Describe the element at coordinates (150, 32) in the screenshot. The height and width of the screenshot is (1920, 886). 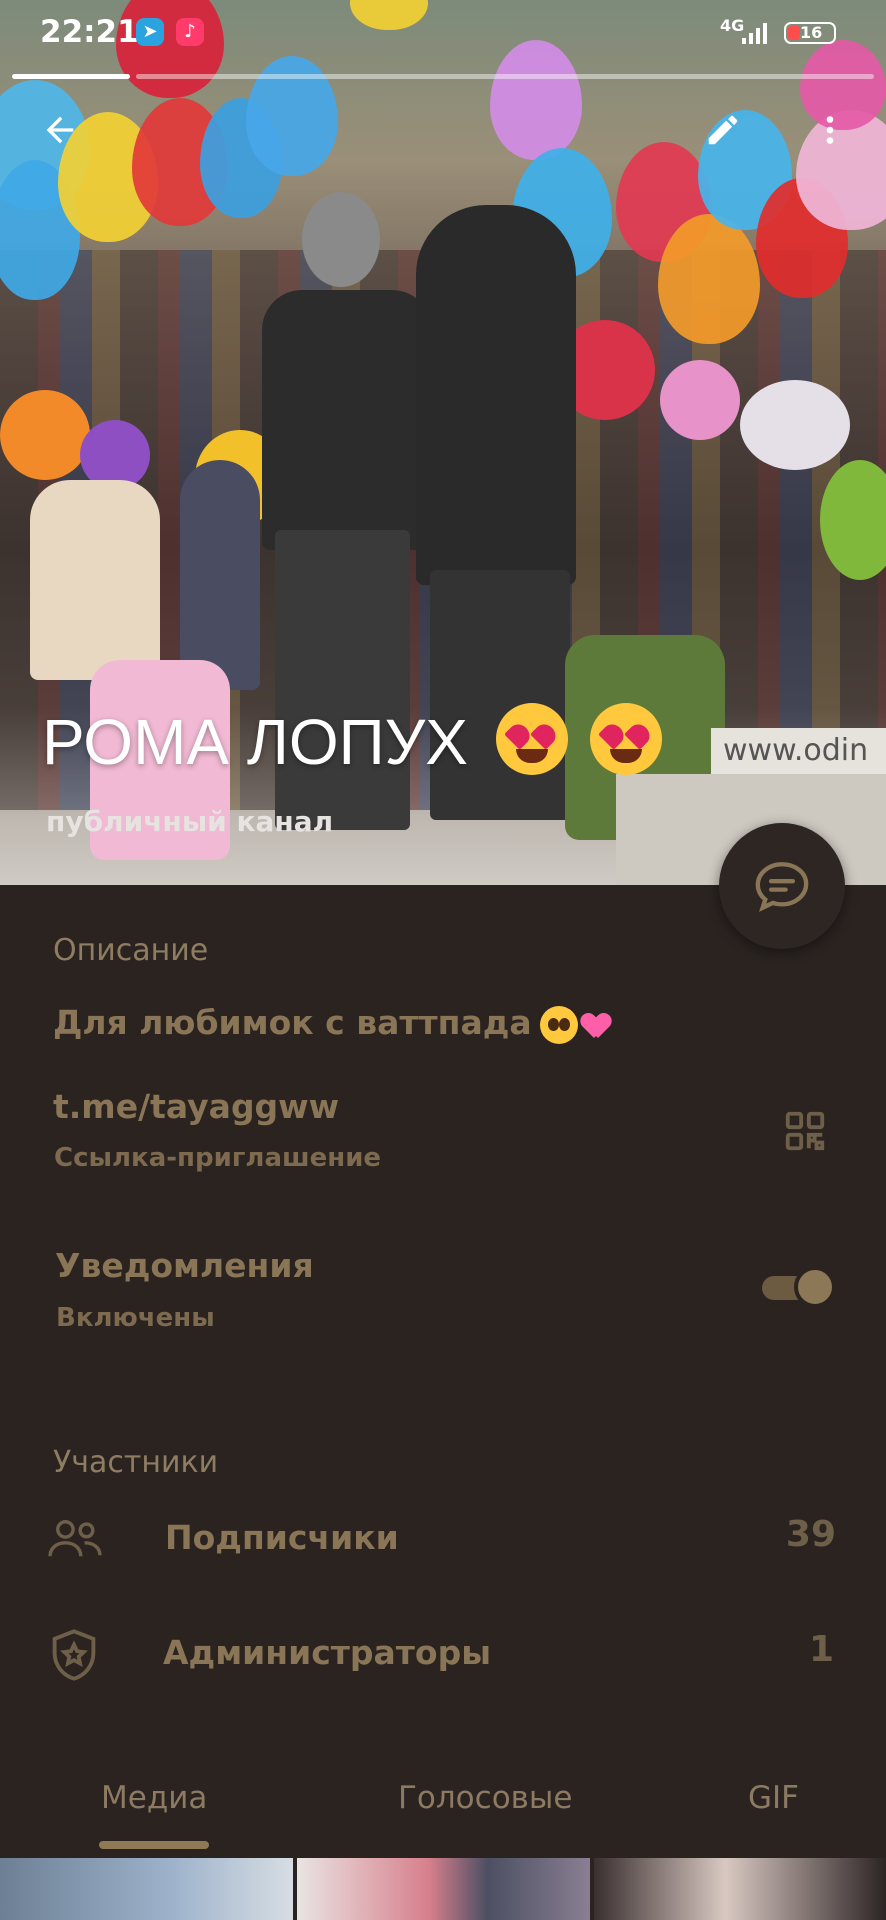
I see `telegram-icon: ➤` at that location.